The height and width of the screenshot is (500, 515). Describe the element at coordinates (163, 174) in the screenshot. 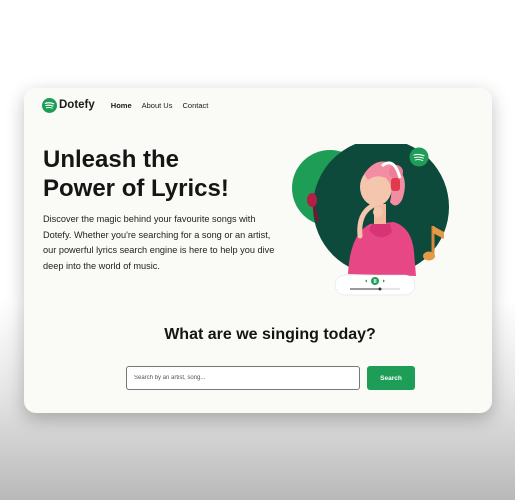

I see `hero-headline: Unleash the Power of Lyrics!` at that location.